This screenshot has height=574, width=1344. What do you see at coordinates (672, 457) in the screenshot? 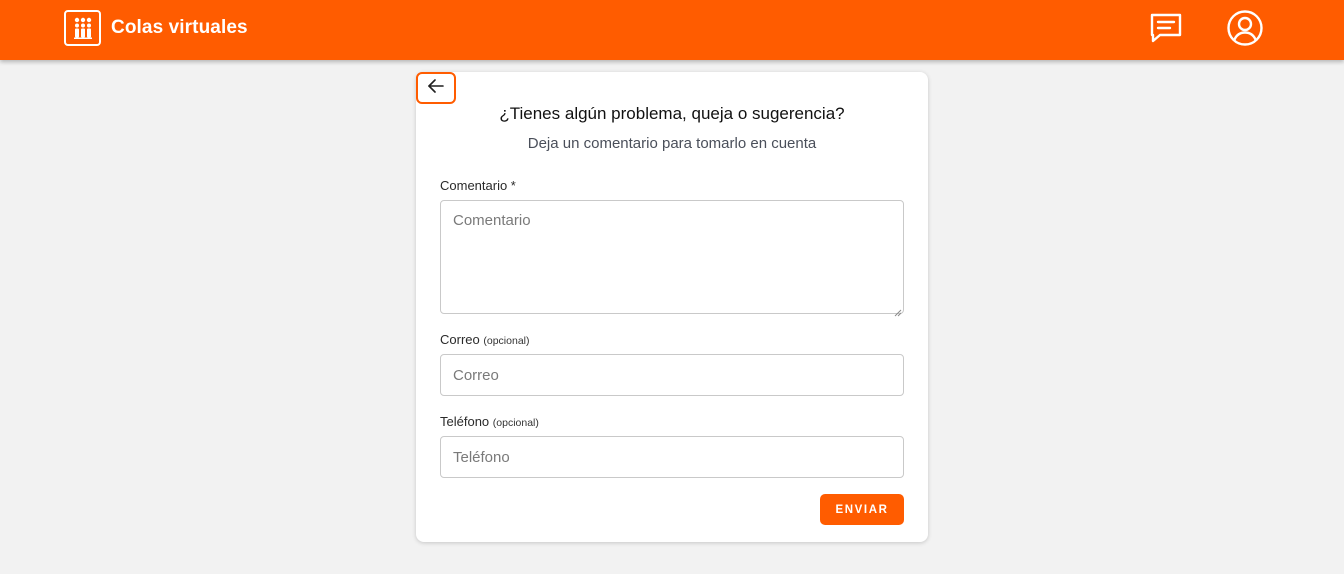
I see `phone-input` at bounding box center [672, 457].